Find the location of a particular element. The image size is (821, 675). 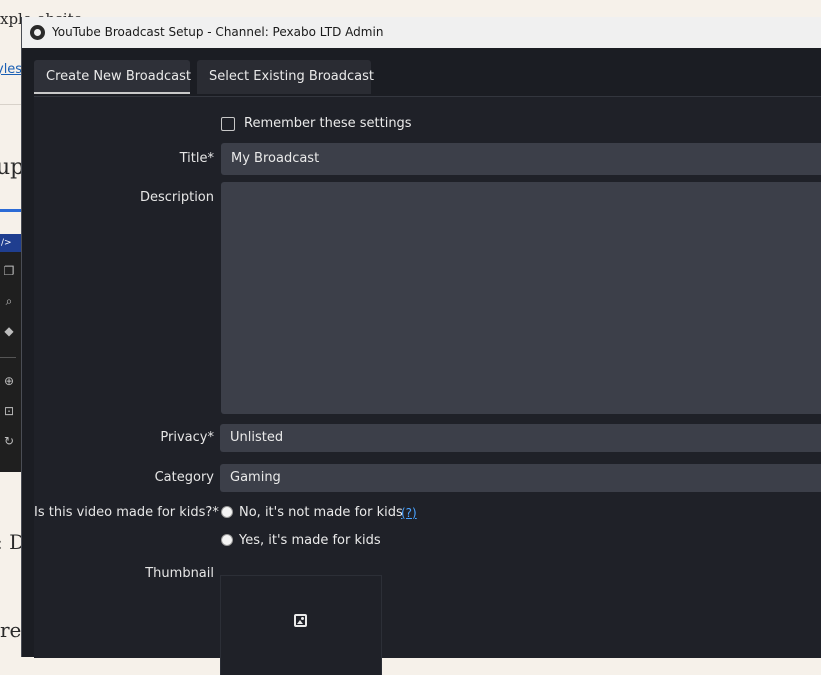

description-label: Description is located at coordinates (176, 197).